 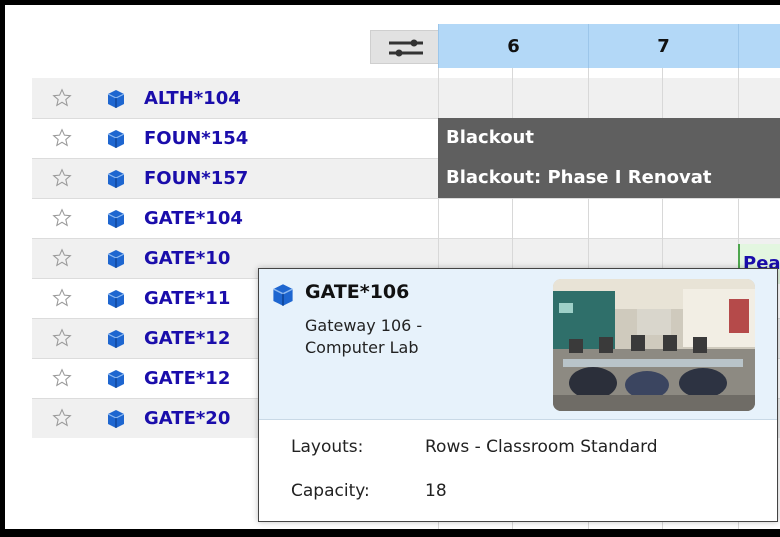 I want to click on room-link: GATE*104, so click(x=193, y=218).